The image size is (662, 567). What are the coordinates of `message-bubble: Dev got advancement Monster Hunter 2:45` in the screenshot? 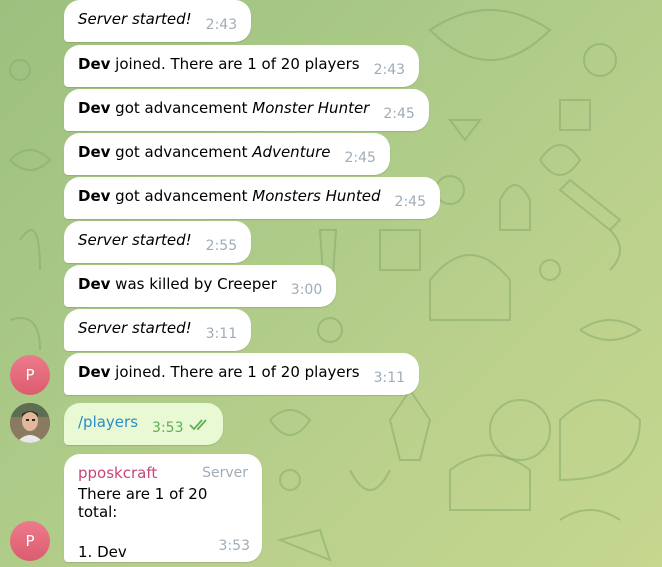 It's located at (246, 110).